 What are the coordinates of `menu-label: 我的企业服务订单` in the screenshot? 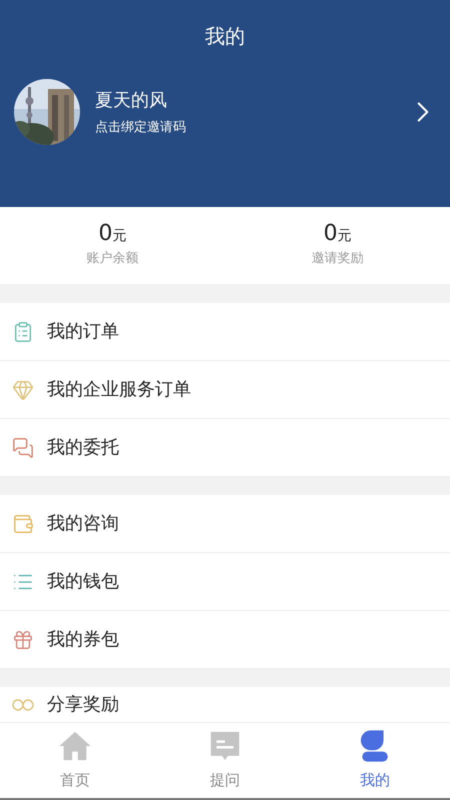 It's located at (119, 390).